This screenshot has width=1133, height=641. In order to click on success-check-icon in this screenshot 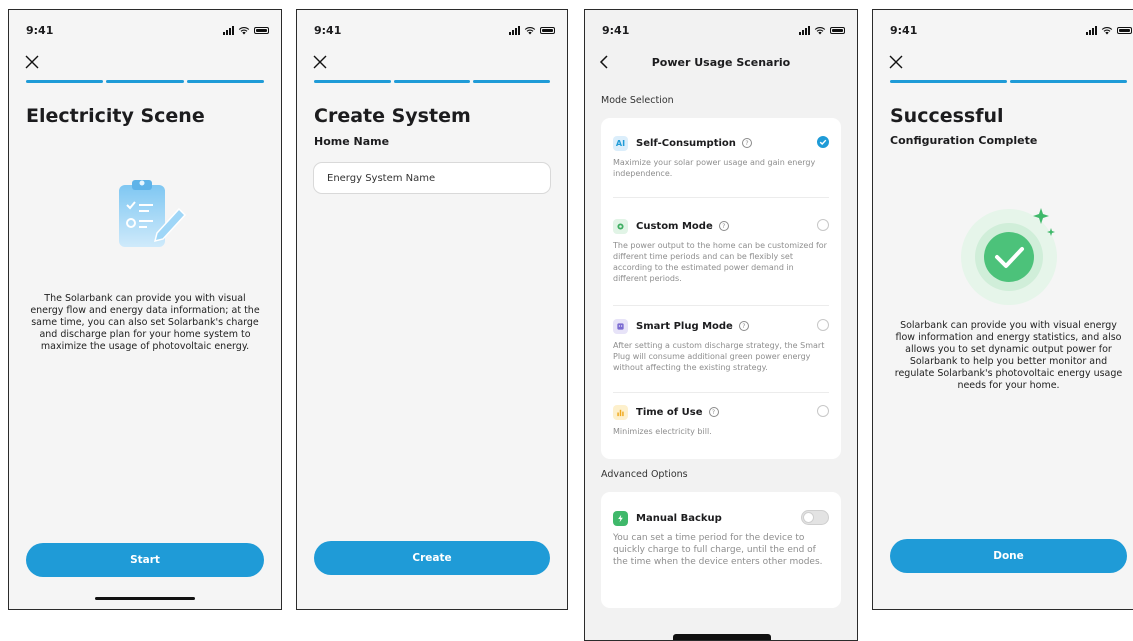, I will do `click(1009, 256)`.